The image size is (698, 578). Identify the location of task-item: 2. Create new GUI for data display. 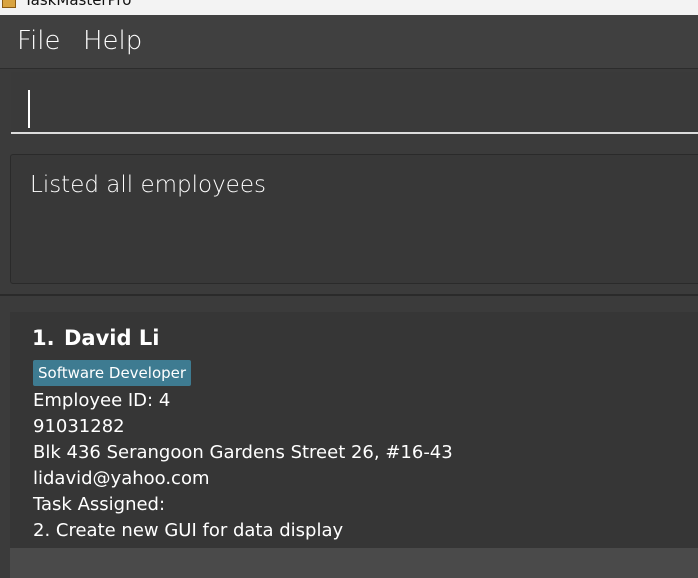
(188, 530).